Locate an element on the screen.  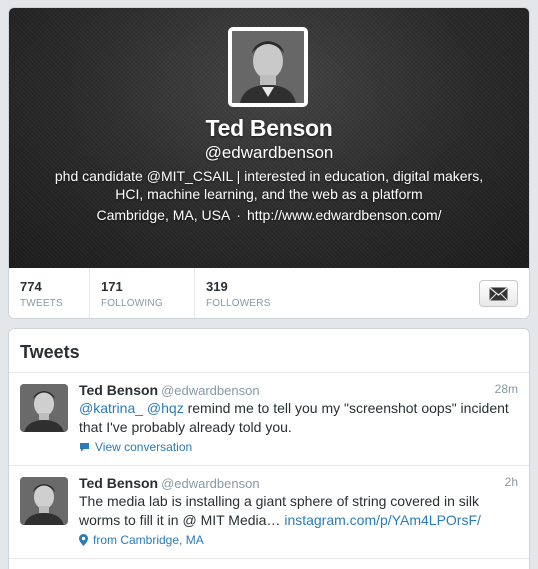
stat-followers-count: 319 is located at coordinates (217, 286).